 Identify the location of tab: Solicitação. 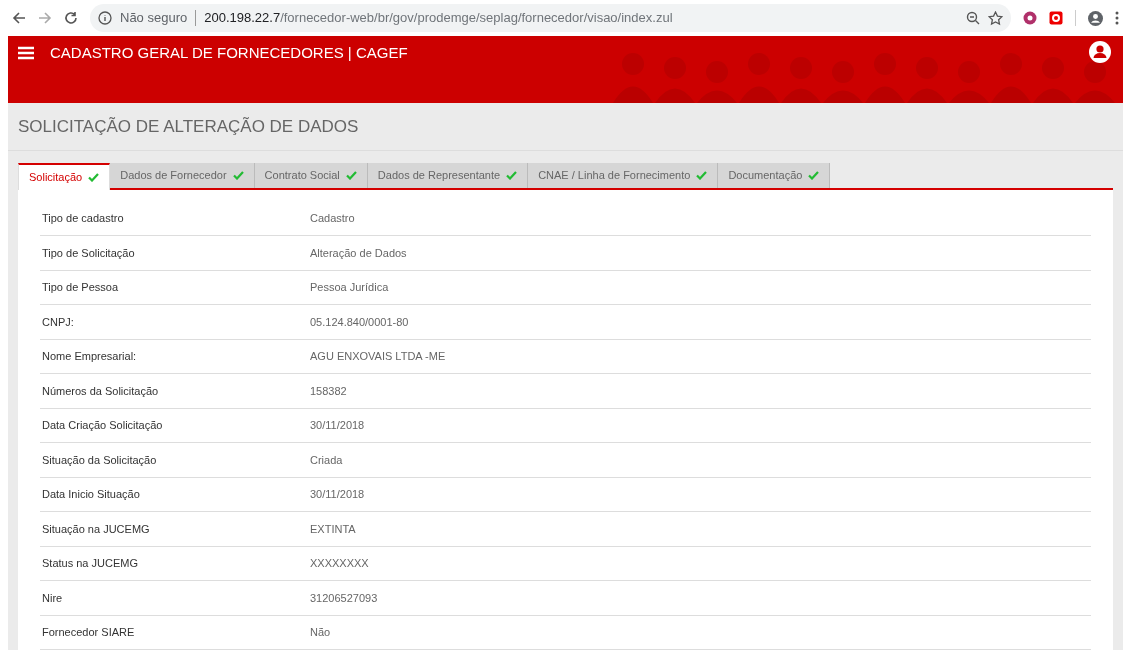
(64, 176).